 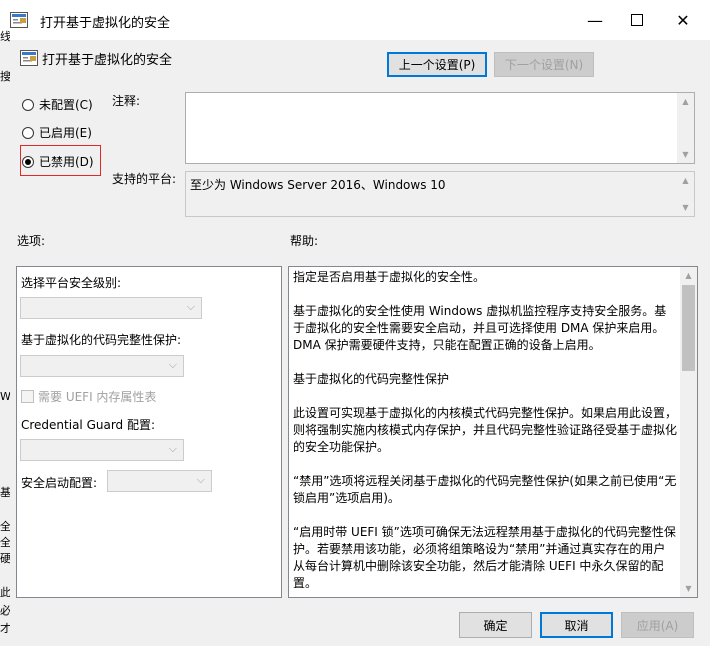 I want to click on radio-label: 未配置(C), so click(x=66, y=105).